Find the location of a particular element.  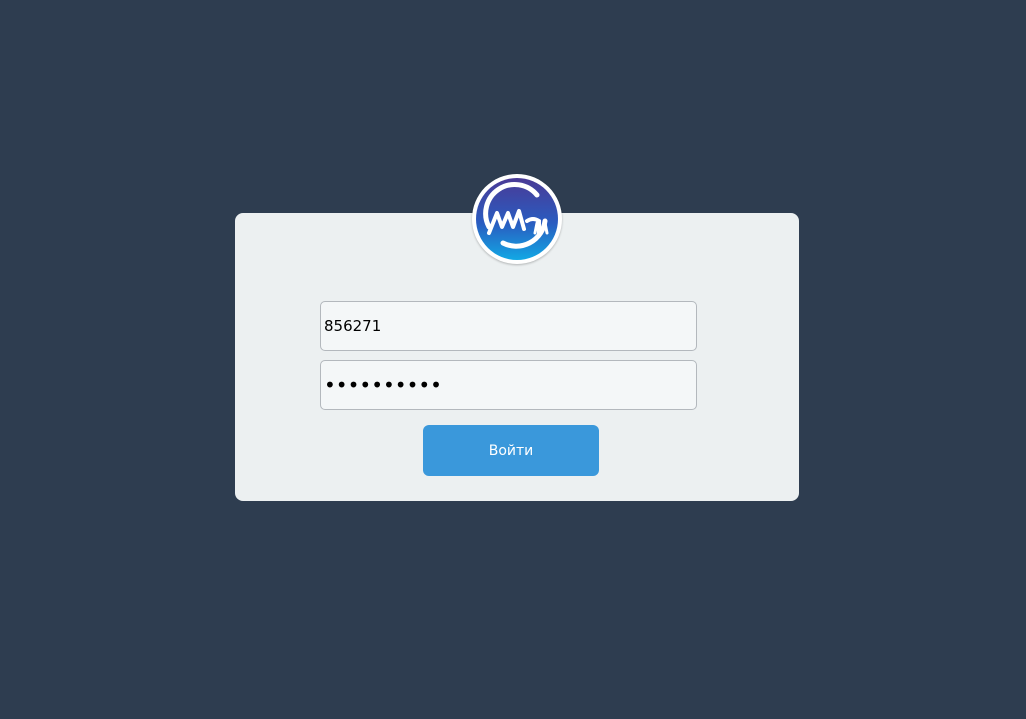

login-button: Войти is located at coordinates (511, 450).